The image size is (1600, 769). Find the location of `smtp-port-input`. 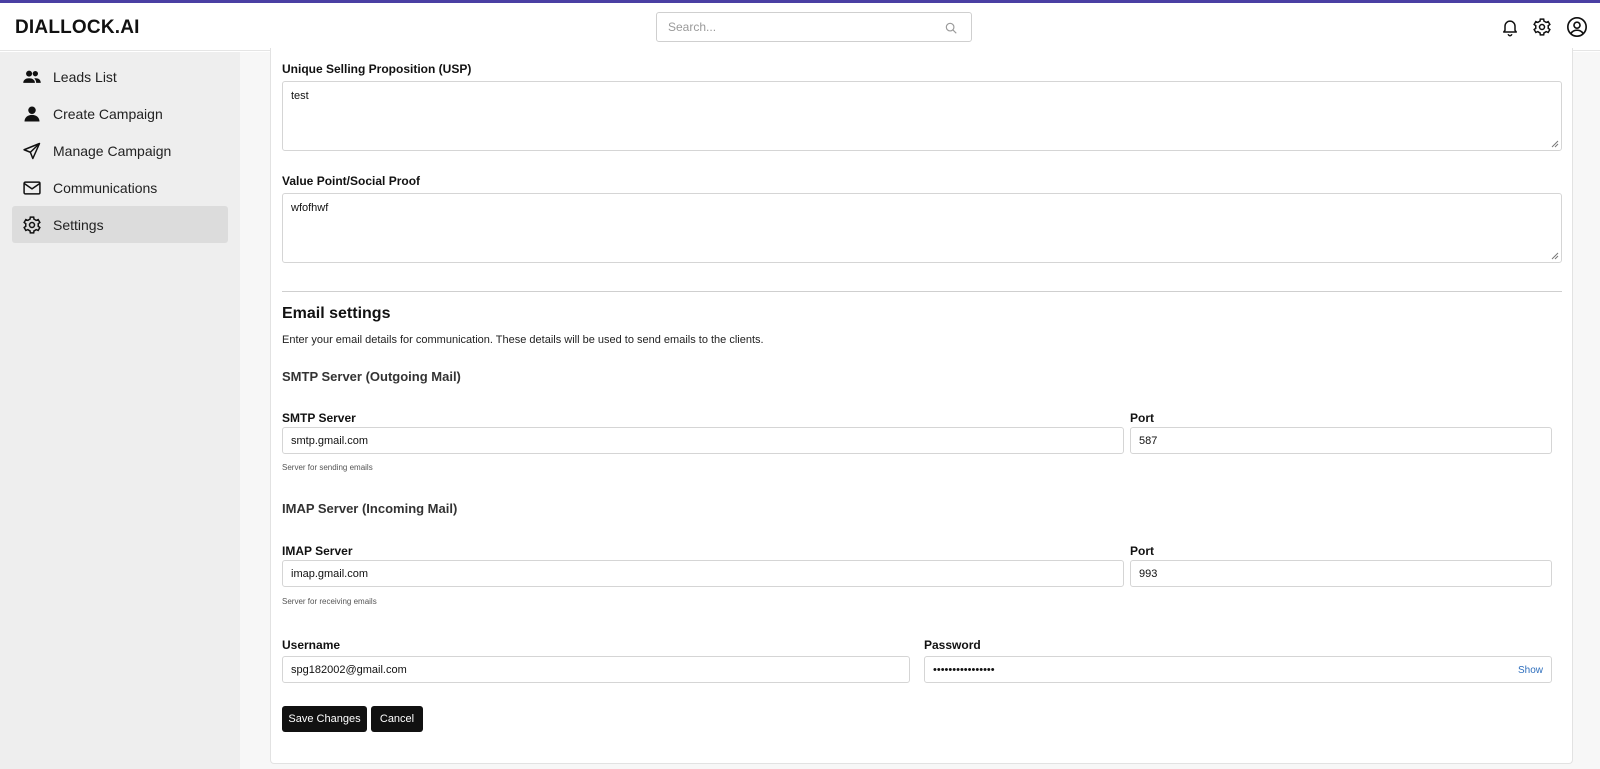

smtp-port-input is located at coordinates (1341, 440).